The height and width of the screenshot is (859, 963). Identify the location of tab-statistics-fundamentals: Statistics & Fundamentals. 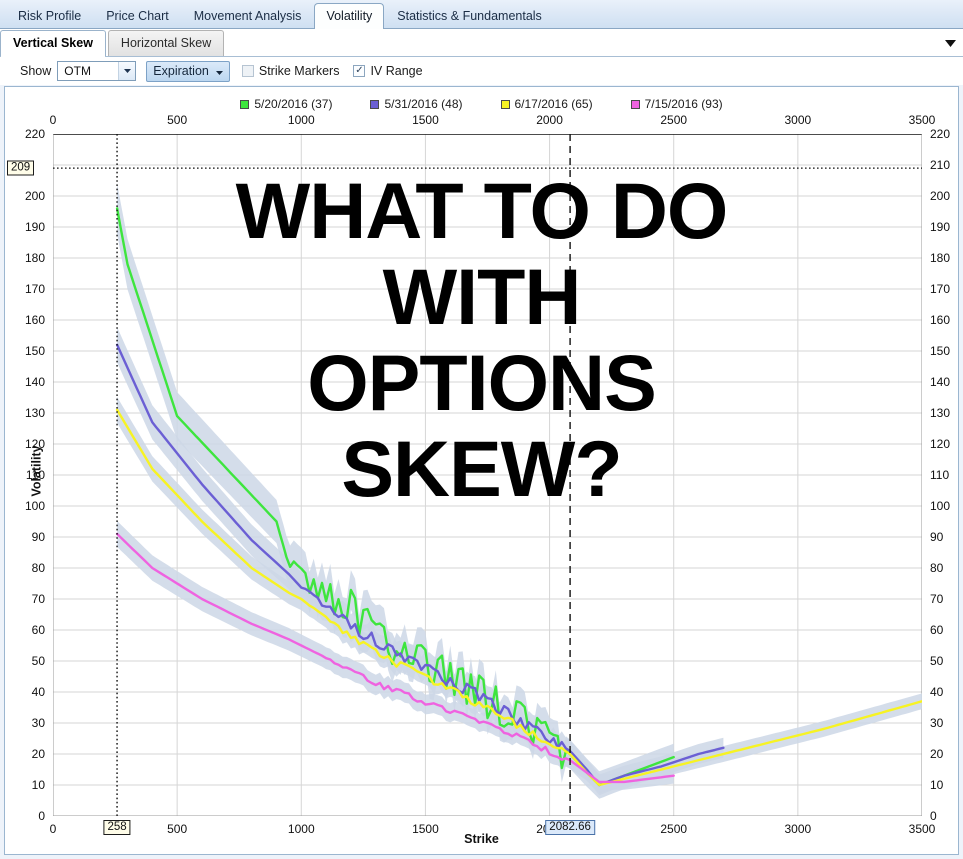
(469, 15).